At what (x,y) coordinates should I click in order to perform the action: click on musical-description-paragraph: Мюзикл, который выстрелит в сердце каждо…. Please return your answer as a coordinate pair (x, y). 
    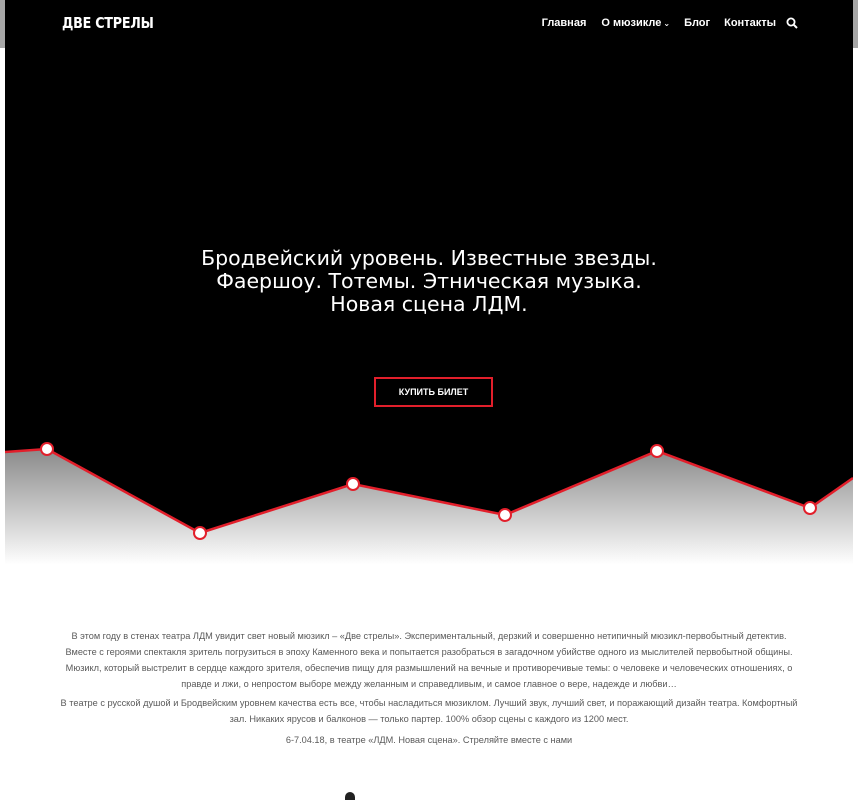
    Looking at the image, I should click on (429, 676).